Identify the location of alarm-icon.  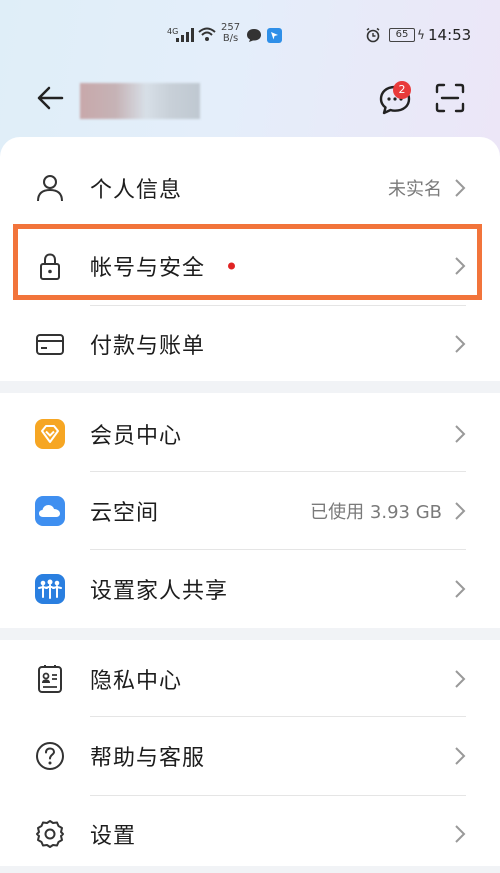
(373, 35).